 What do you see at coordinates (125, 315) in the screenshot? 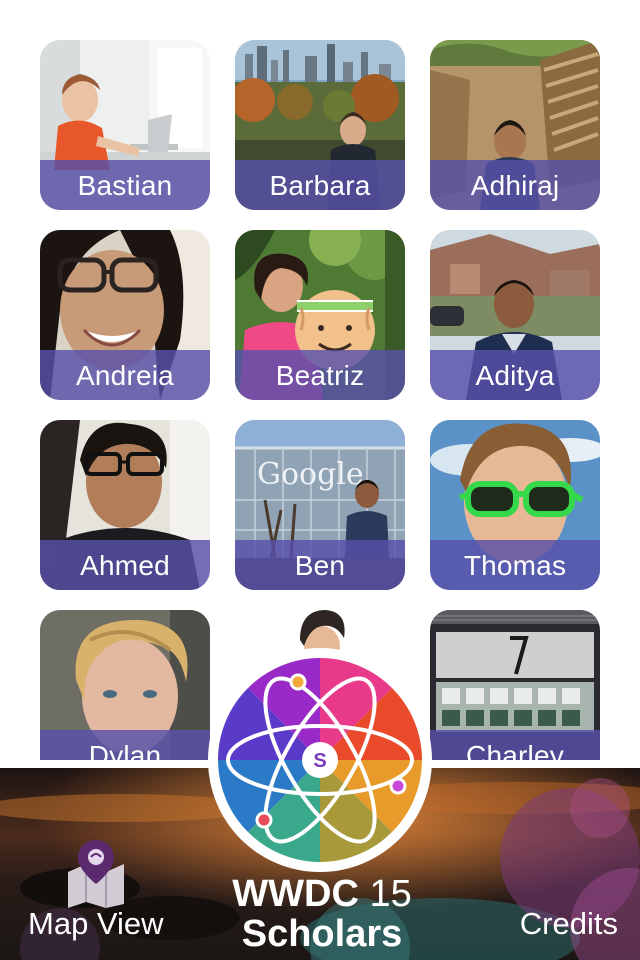
I see `scholar-tile-andreia: Andreia` at bounding box center [125, 315].